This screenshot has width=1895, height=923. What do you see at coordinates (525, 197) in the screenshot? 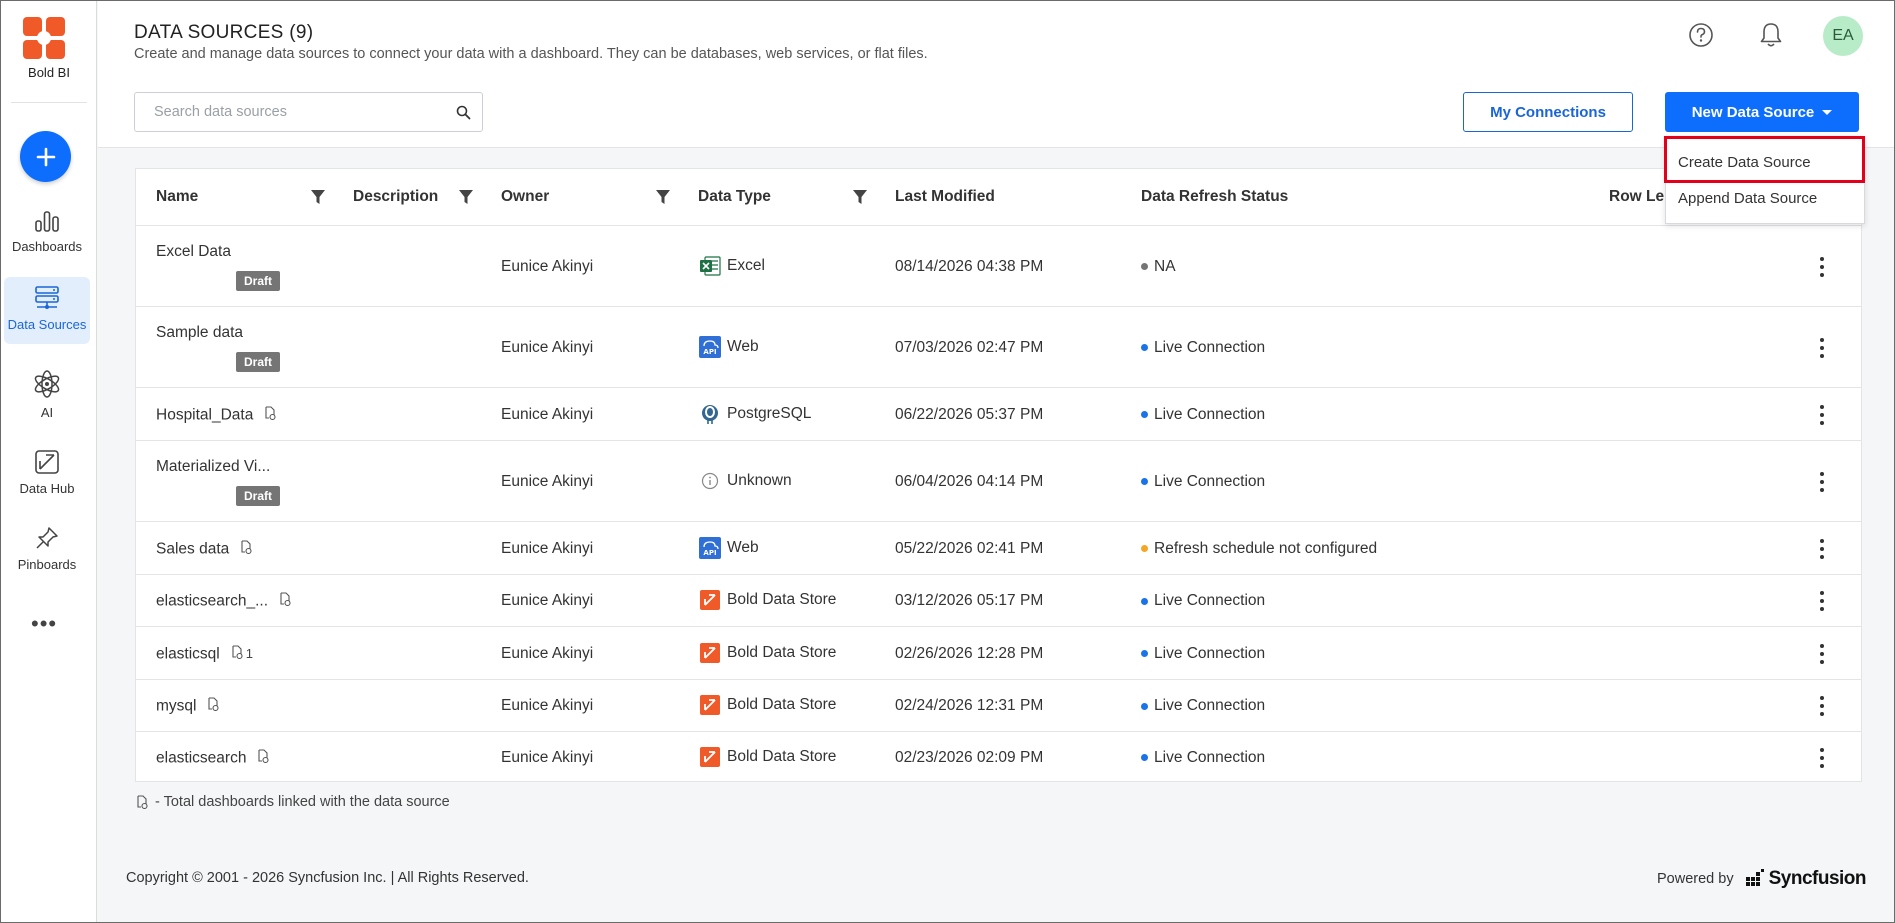
I see `column-header-owner: Owner` at bounding box center [525, 197].